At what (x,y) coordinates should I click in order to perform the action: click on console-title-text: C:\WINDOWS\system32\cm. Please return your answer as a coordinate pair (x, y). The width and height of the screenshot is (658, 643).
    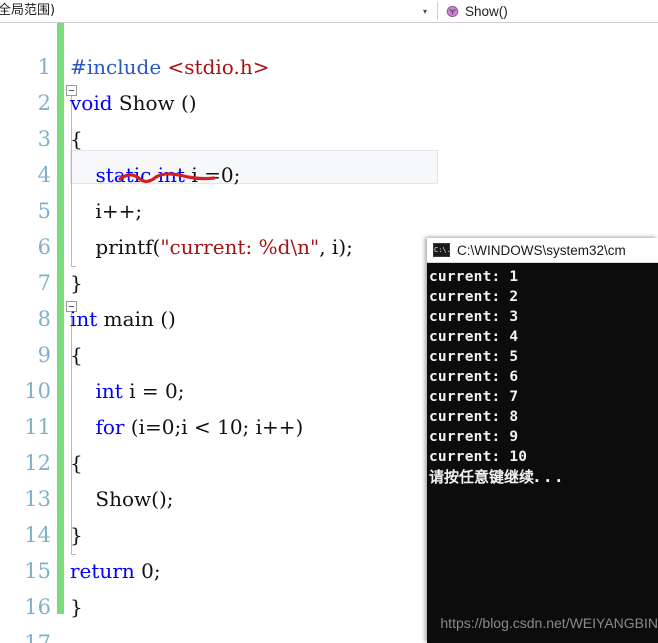
    Looking at the image, I should click on (541, 250).